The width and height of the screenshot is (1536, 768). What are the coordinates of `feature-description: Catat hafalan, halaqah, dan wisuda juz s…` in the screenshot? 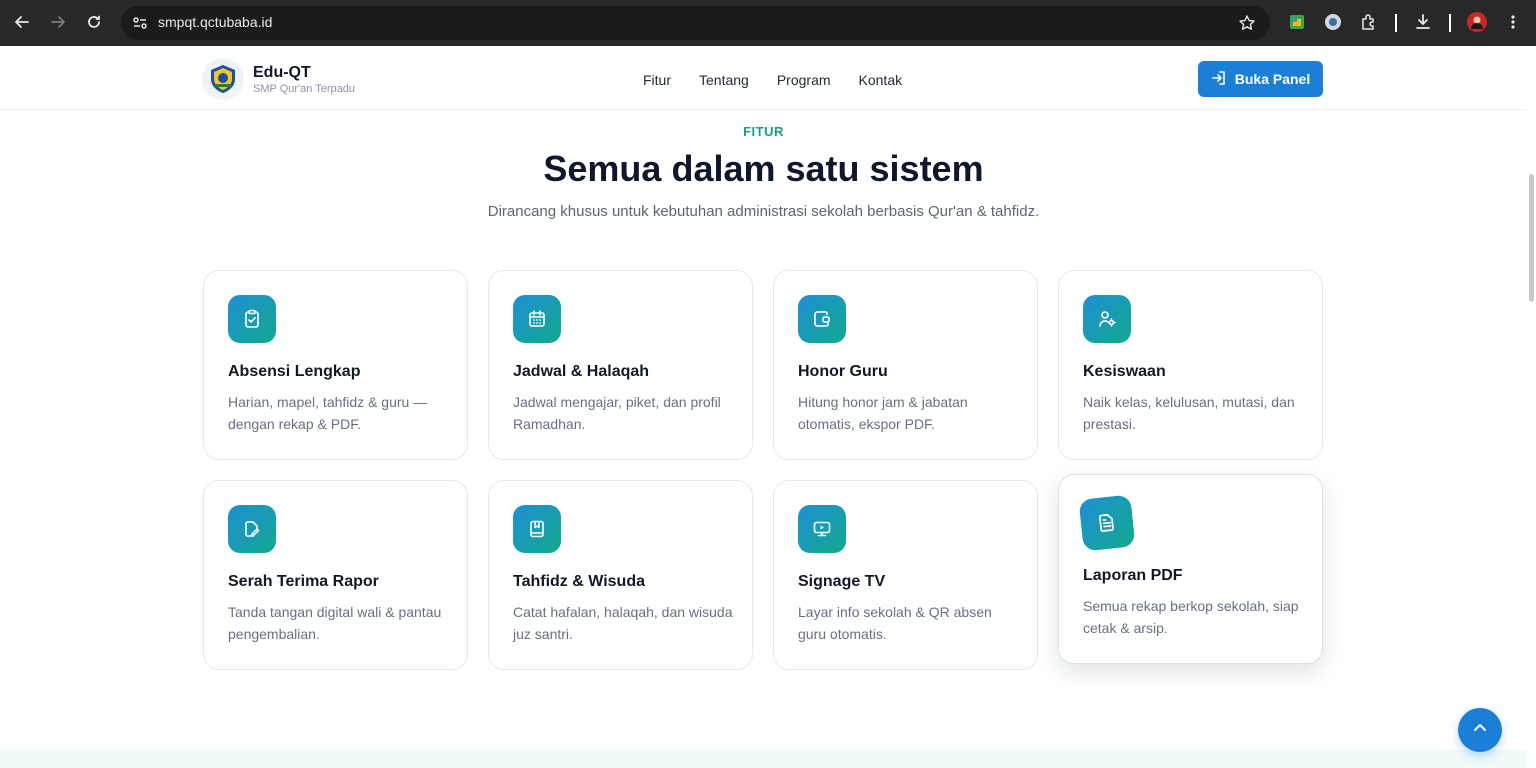 It's located at (623, 623).